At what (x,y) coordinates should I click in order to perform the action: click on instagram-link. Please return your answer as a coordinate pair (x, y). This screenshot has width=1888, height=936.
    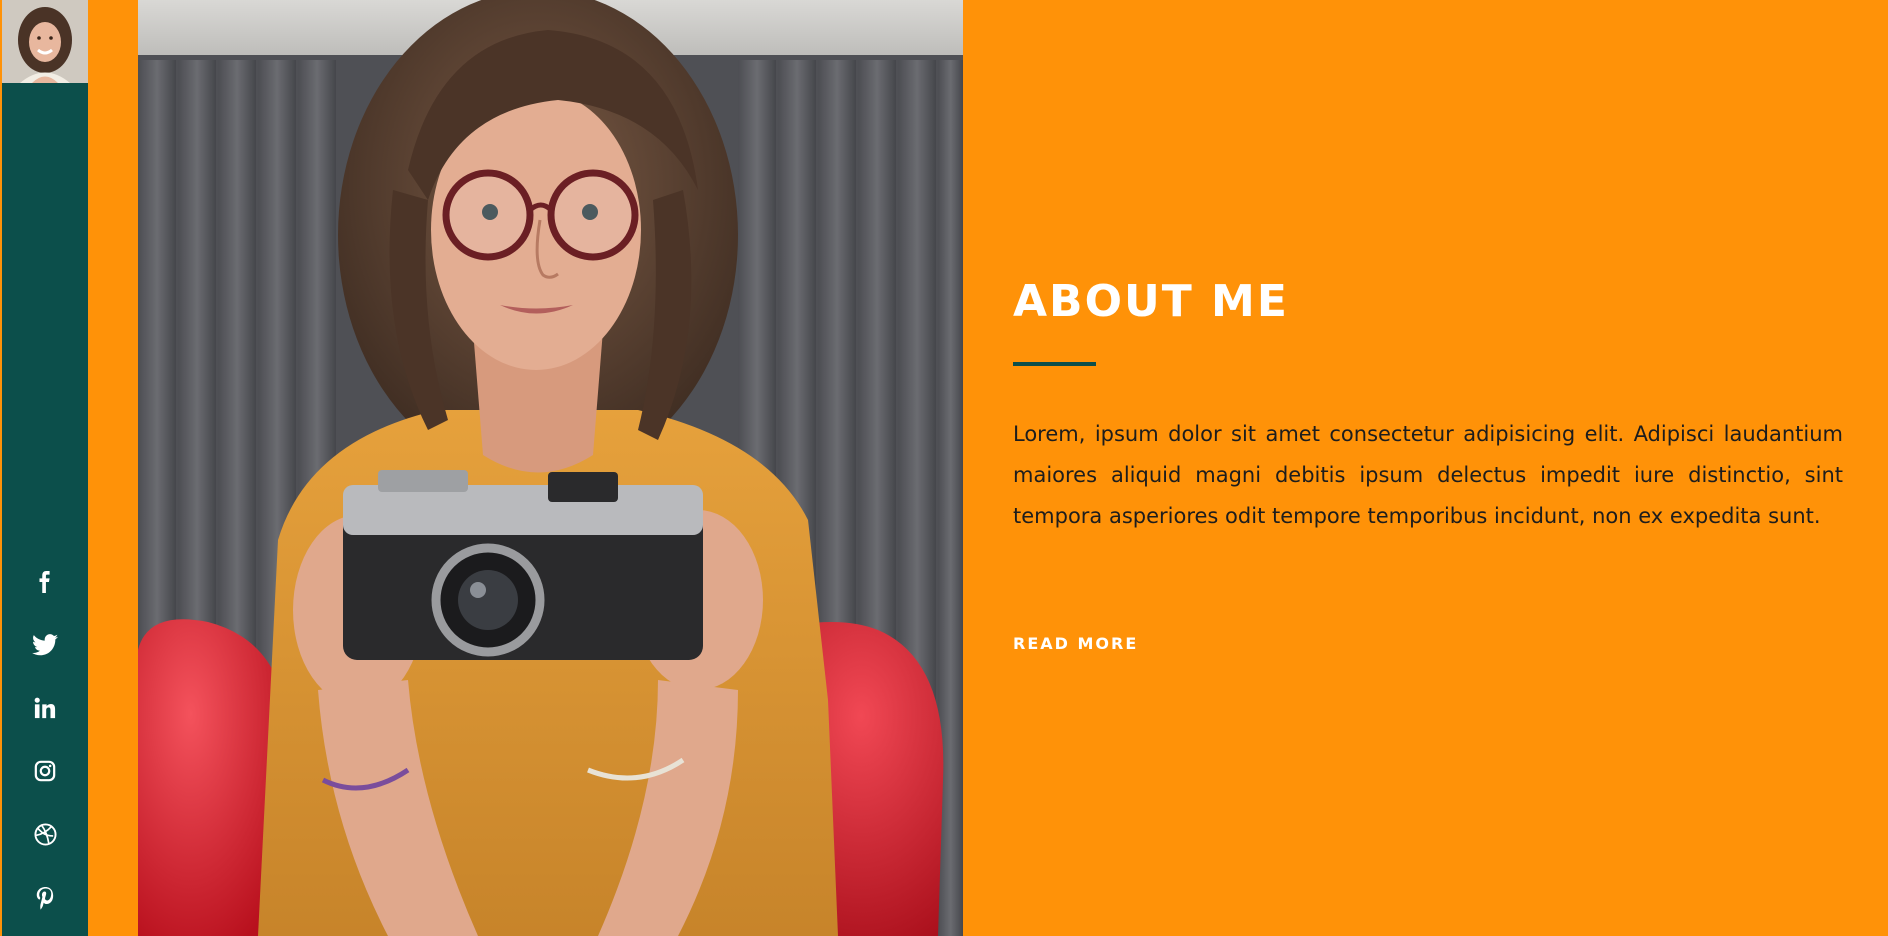
    Looking at the image, I should click on (45, 770).